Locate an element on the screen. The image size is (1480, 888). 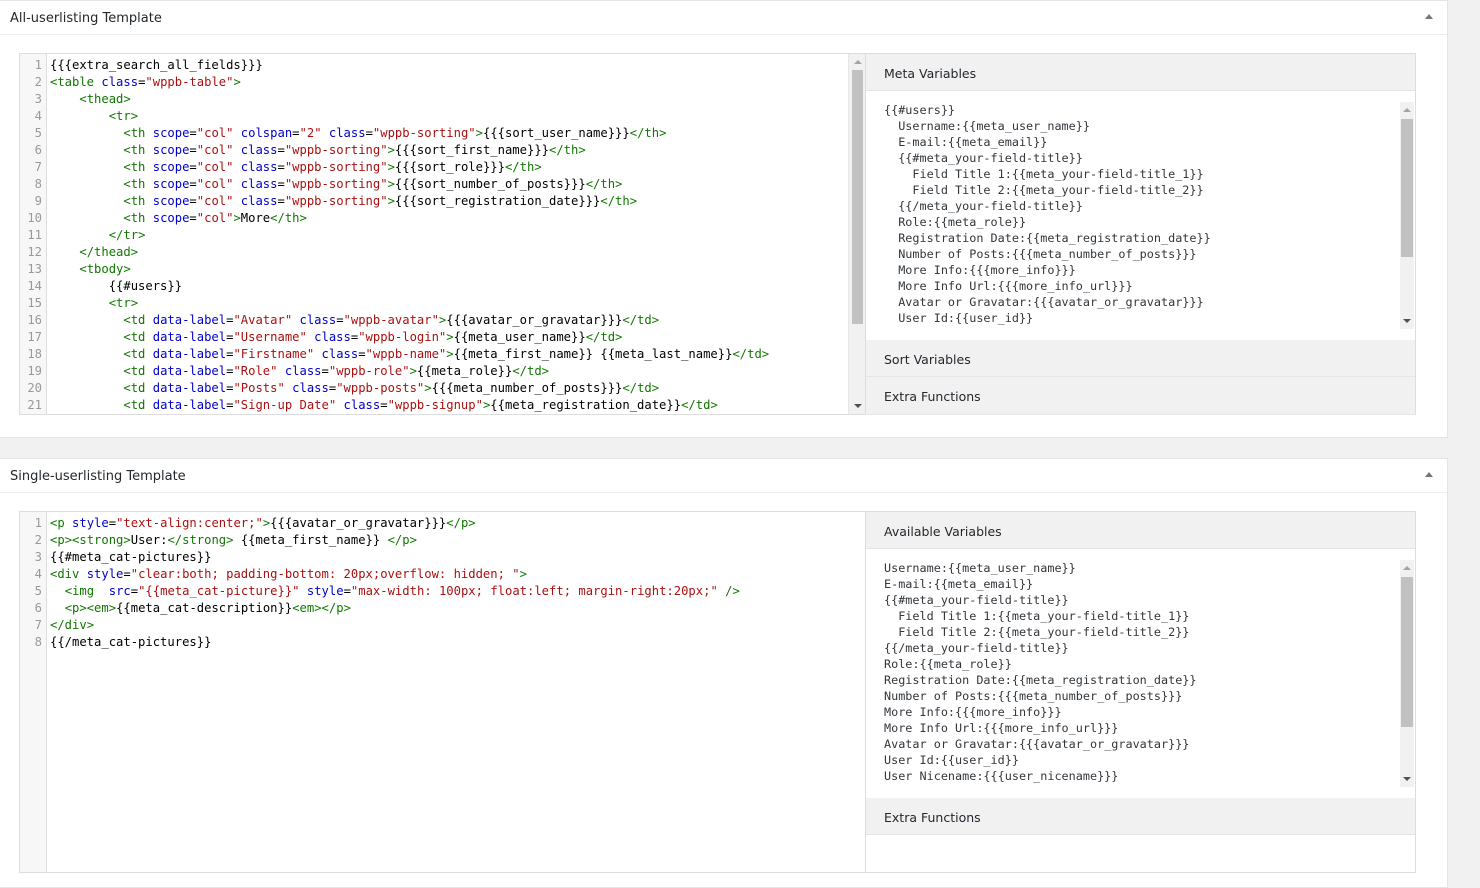
line-number: 17 is located at coordinates (34, 337).